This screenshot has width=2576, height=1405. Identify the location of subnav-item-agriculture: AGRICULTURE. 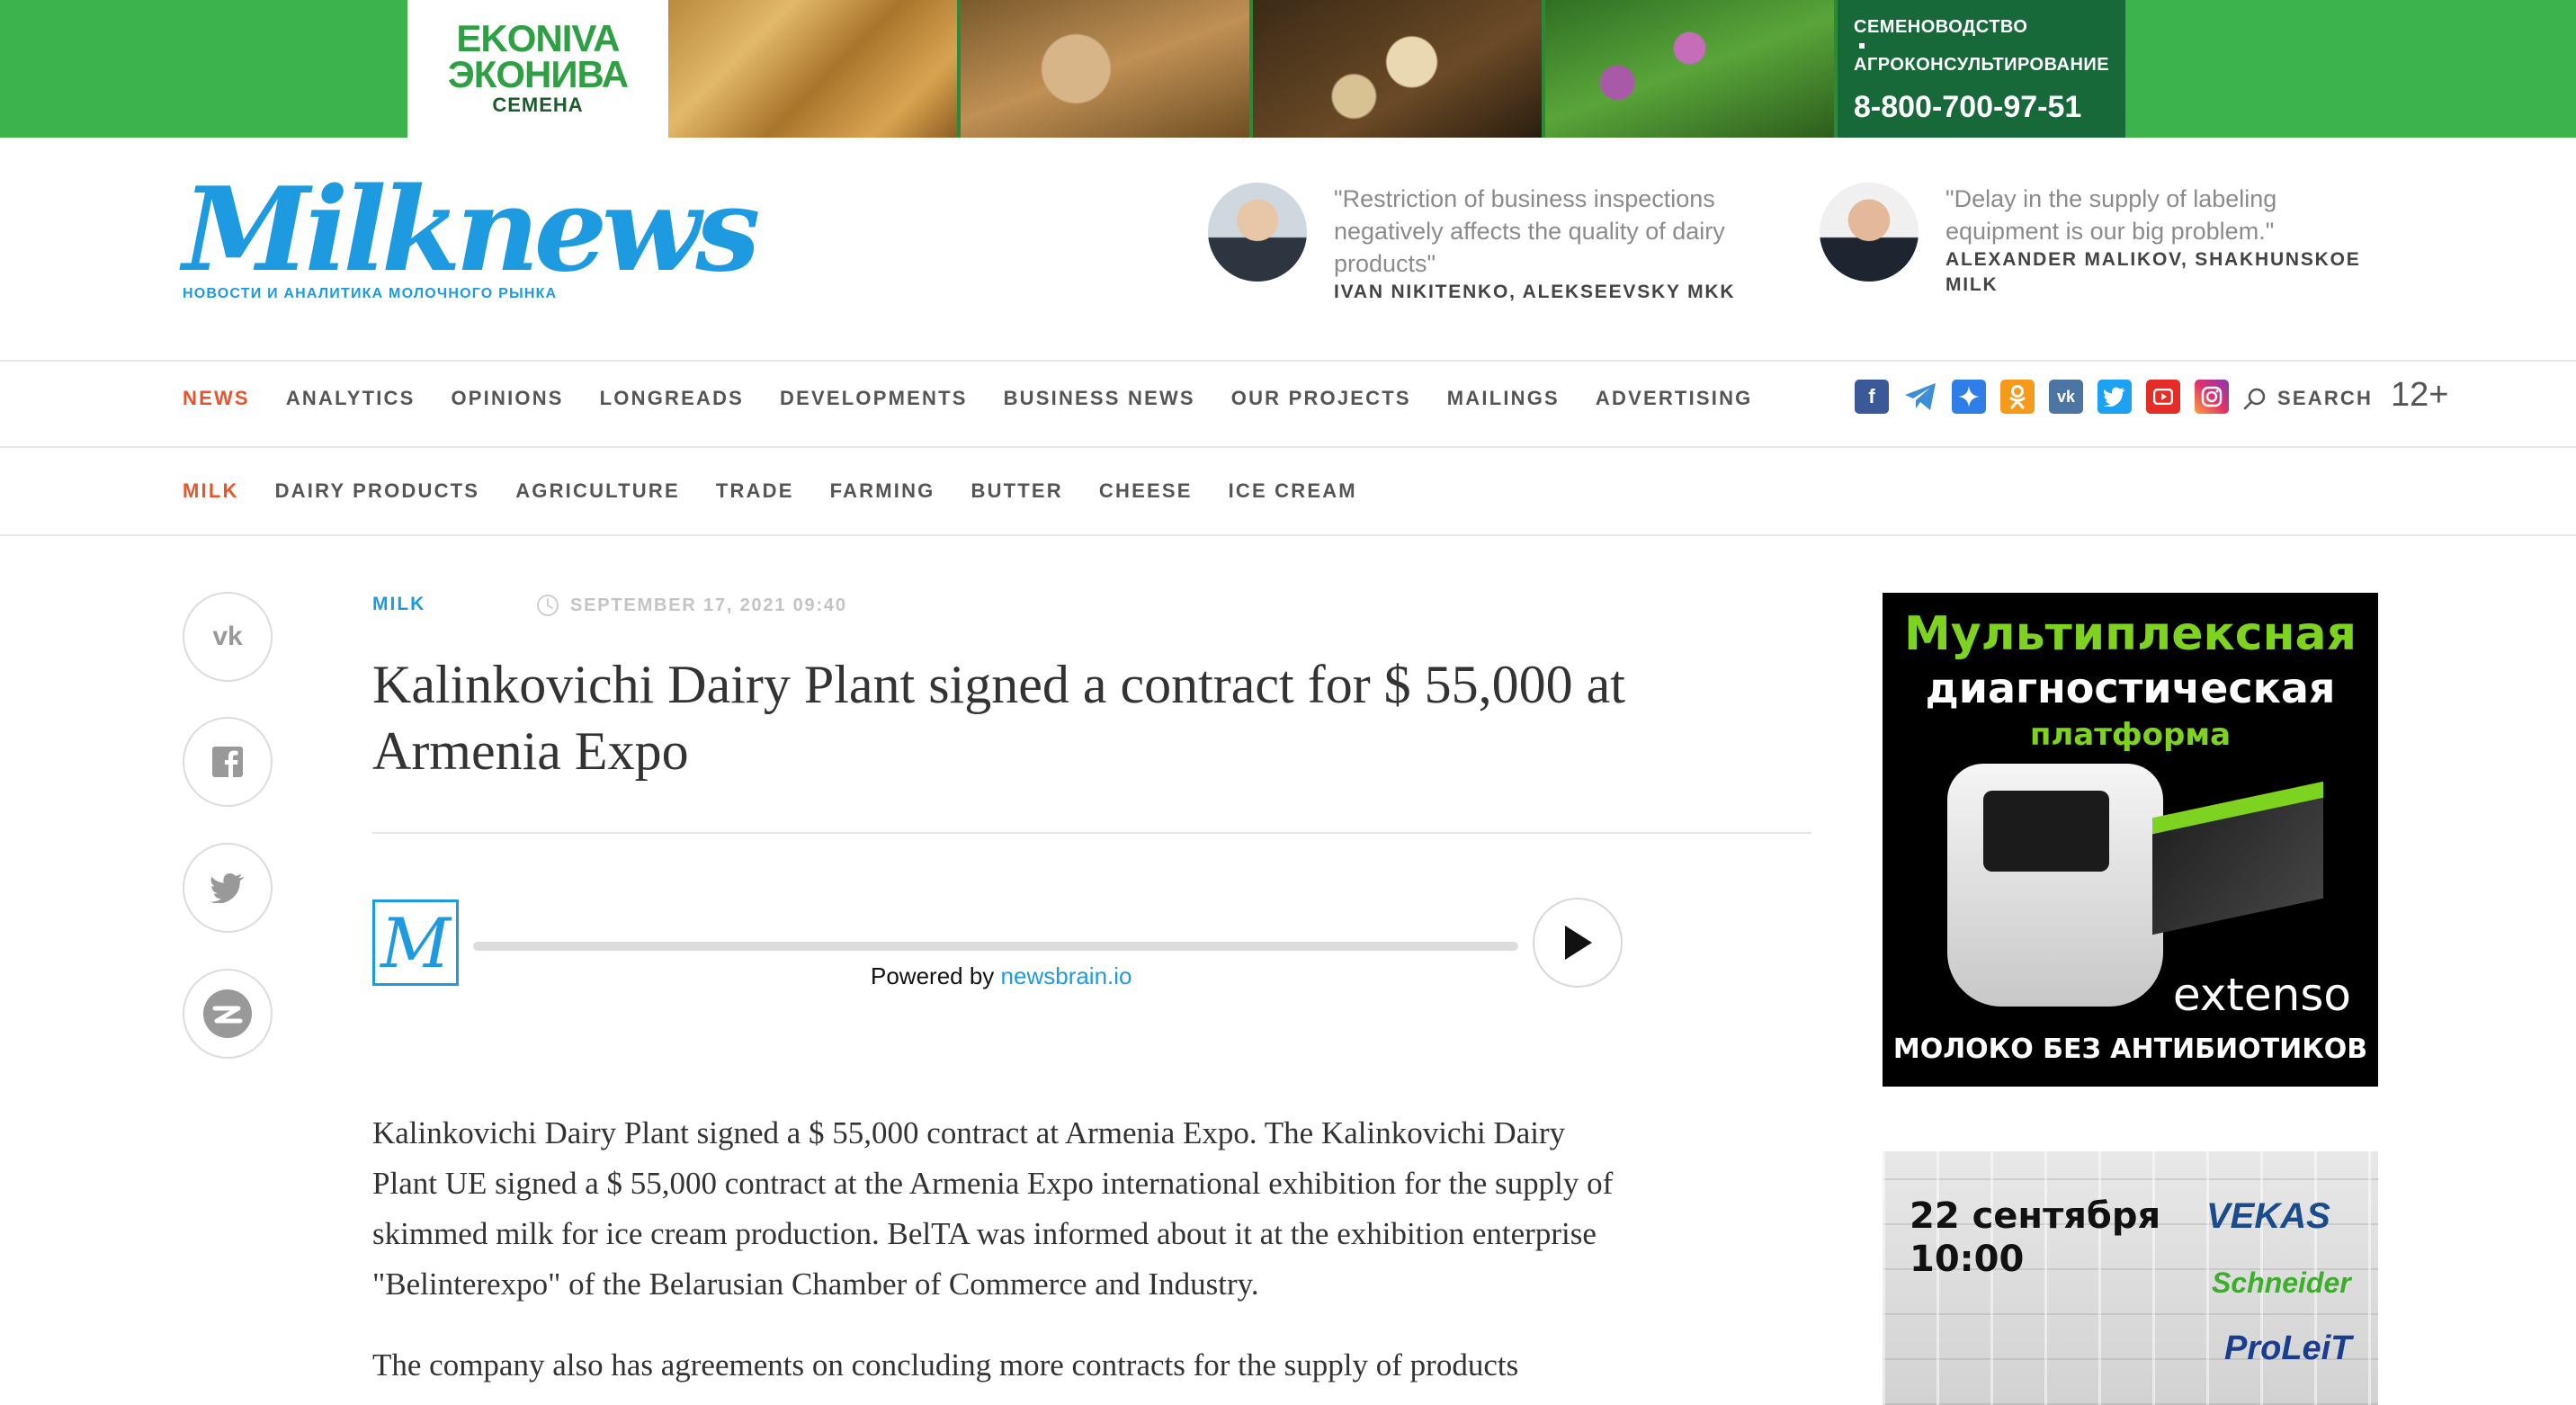
(597, 491).